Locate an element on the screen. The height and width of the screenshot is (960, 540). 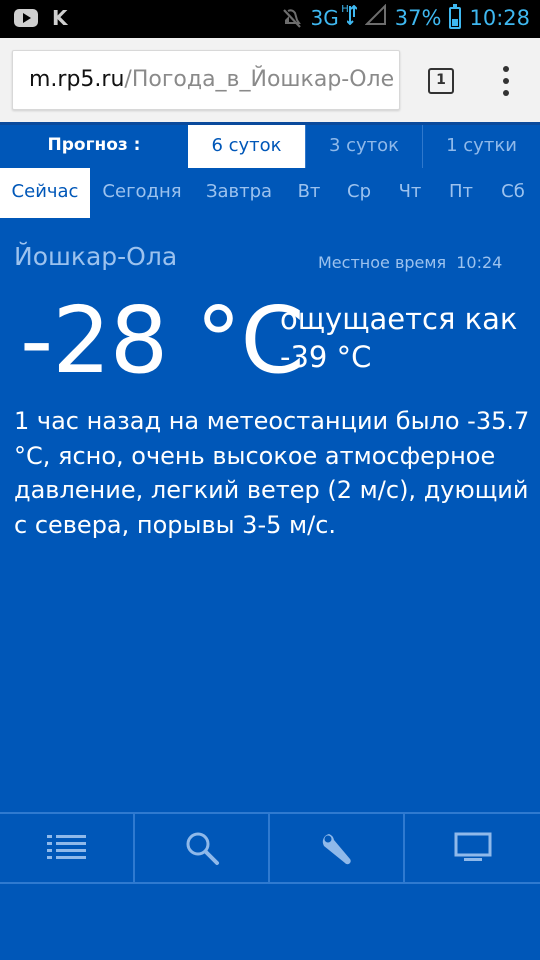
wrench-icon is located at coordinates (336, 849).